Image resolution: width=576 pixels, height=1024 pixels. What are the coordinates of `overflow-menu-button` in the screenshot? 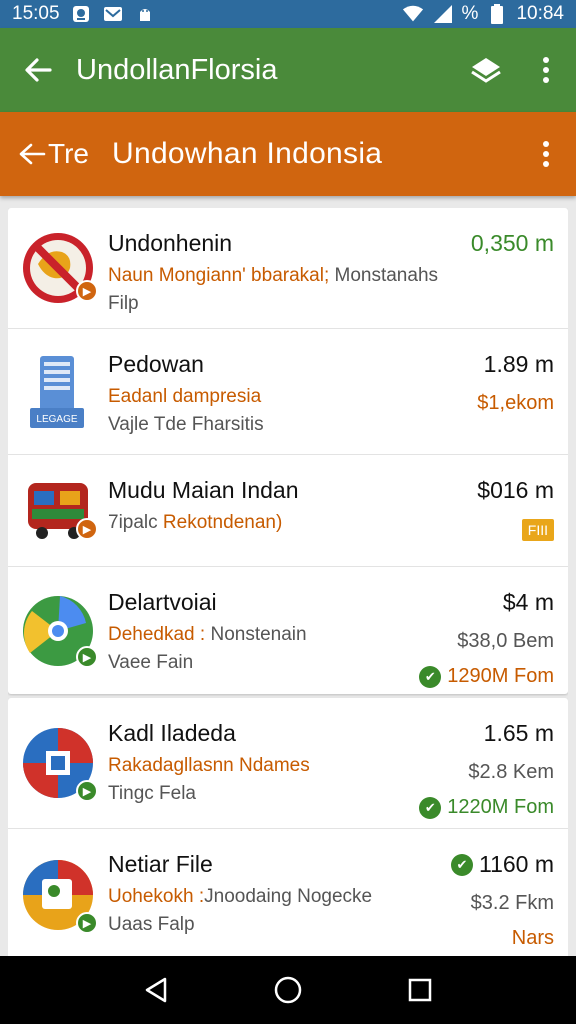 It's located at (546, 70).